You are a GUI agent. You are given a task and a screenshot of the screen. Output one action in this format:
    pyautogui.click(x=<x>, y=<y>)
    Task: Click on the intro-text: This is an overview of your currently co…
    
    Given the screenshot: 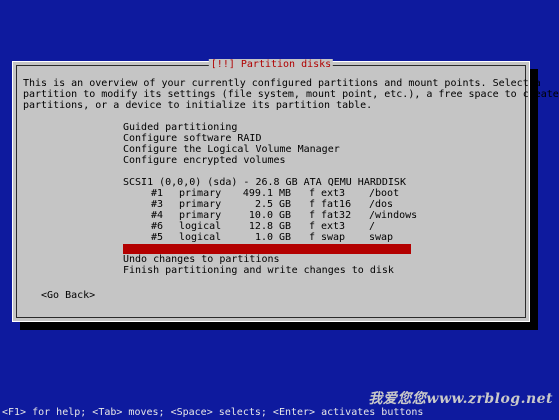 What is the action you would take?
    pyautogui.click(x=291, y=94)
    